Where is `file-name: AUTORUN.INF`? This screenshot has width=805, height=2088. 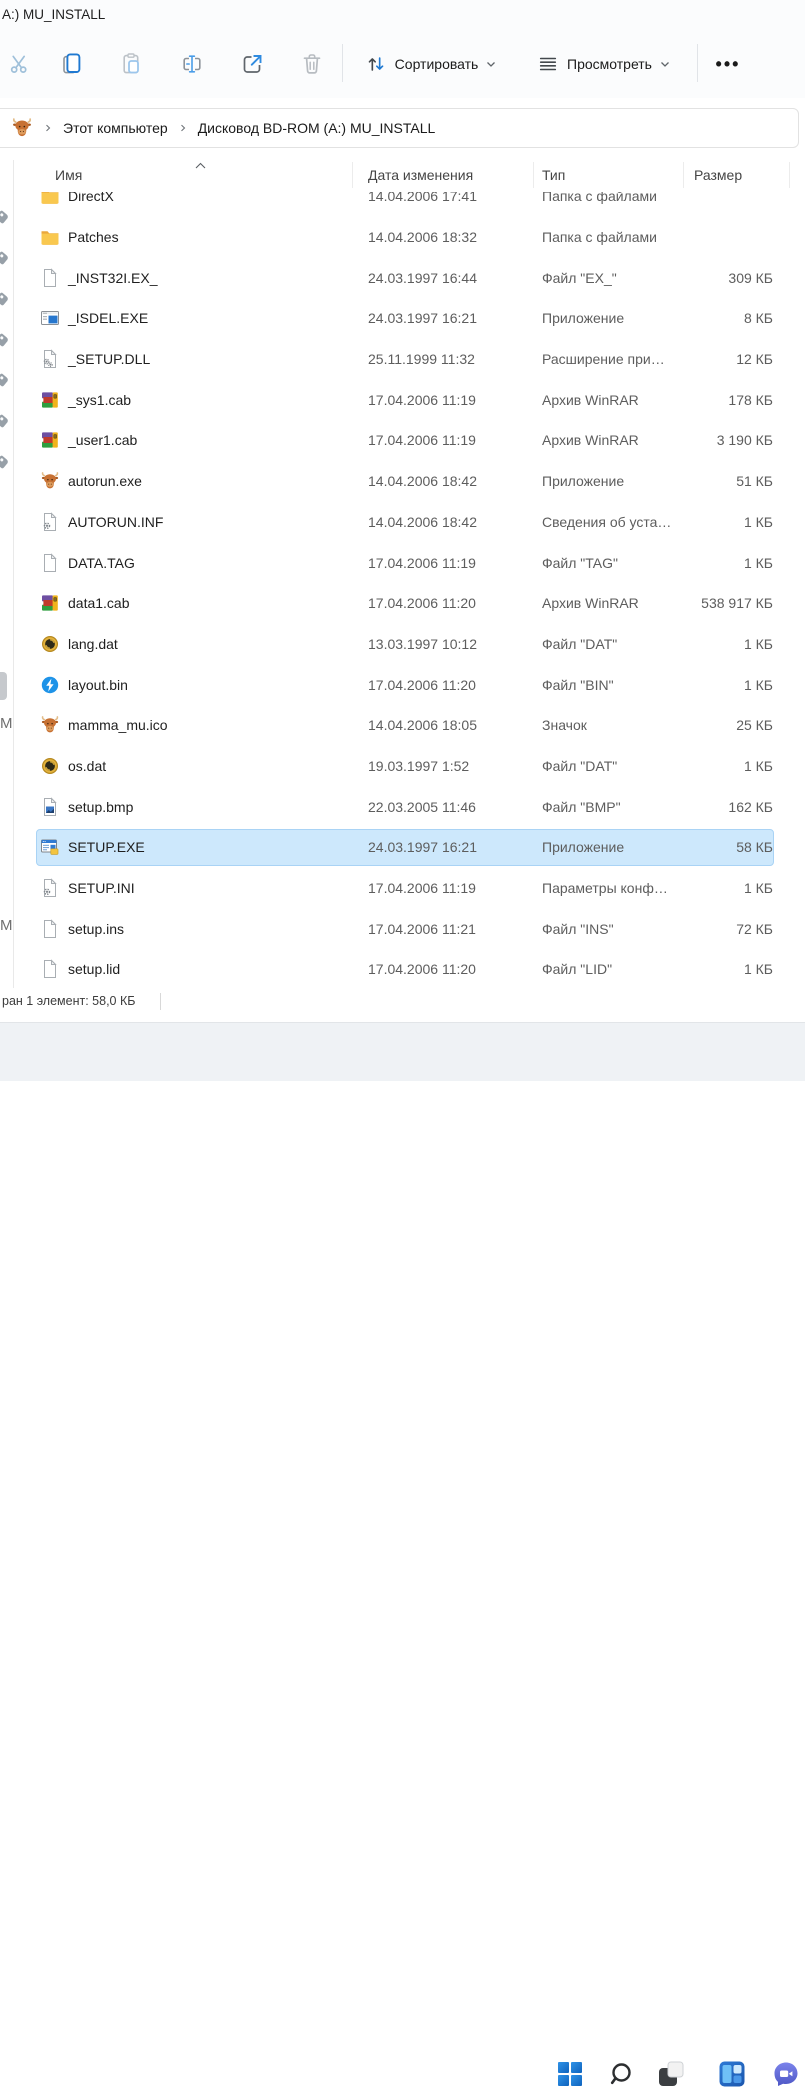
file-name: AUTORUN.INF is located at coordinates (116, 521).